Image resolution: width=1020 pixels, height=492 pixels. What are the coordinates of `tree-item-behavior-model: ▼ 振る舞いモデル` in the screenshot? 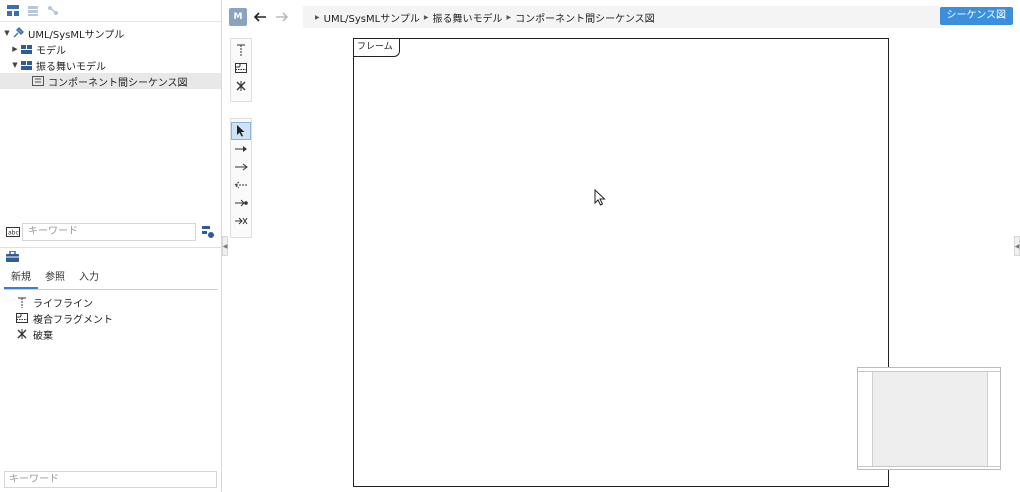 It's located at (110, 65).